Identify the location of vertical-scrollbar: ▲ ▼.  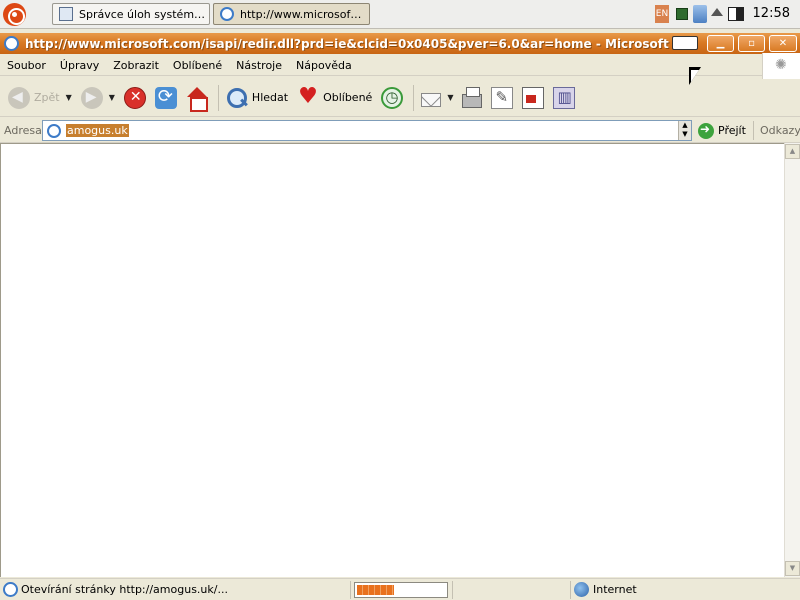
(792, 360).